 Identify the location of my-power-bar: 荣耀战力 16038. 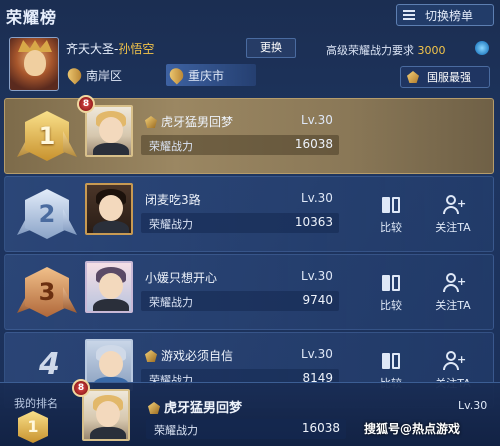
(246, 429).